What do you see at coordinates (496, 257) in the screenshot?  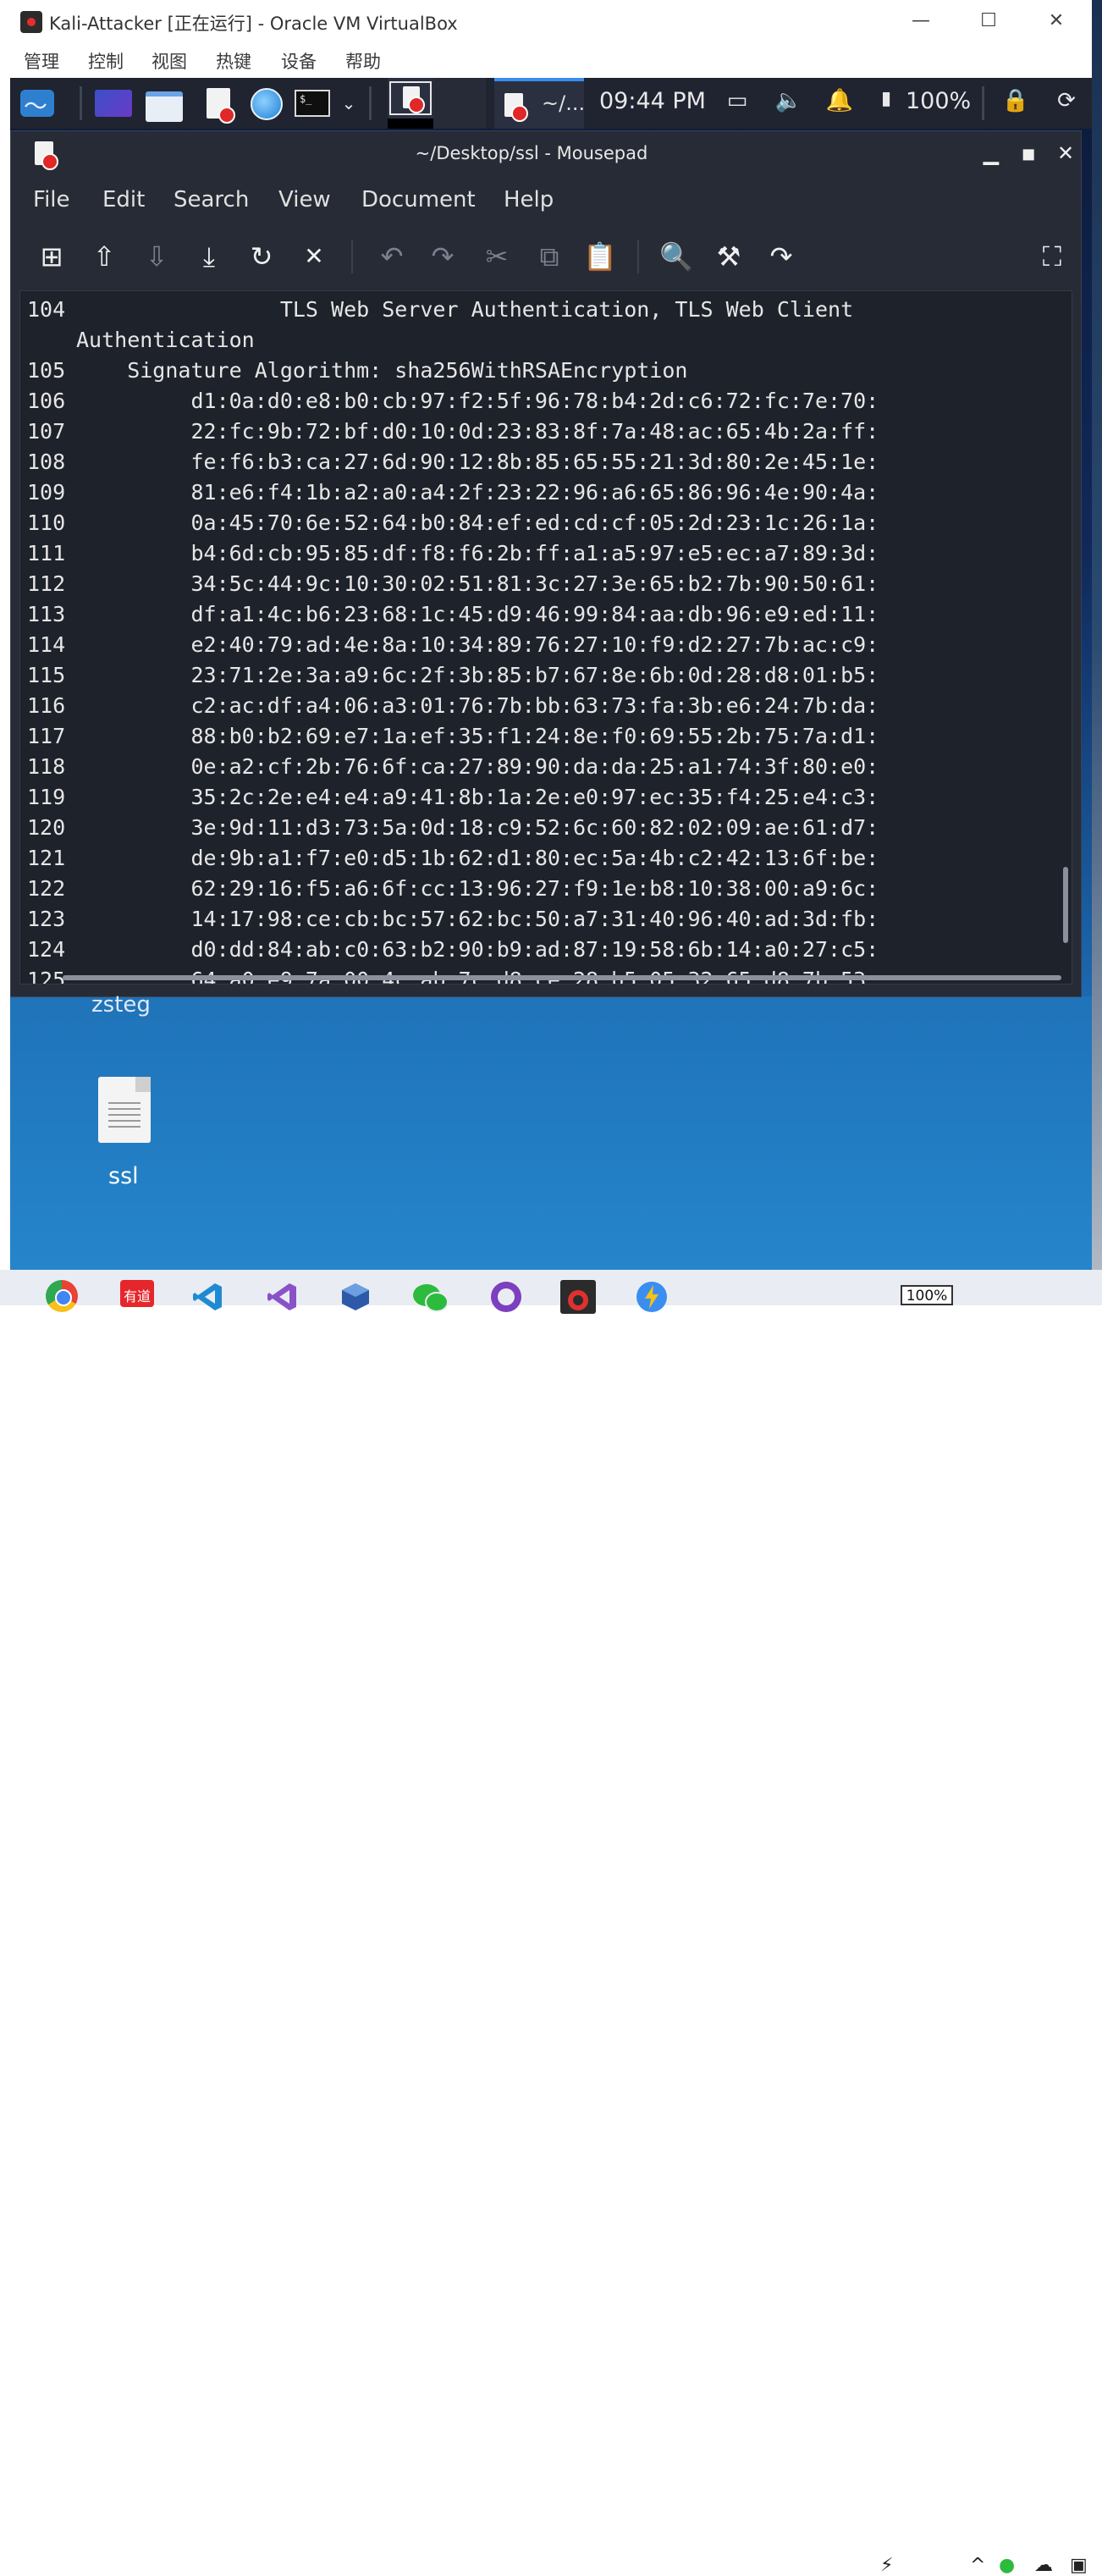 I see `cut-icon: ✂` at bounding box center [496, 257].